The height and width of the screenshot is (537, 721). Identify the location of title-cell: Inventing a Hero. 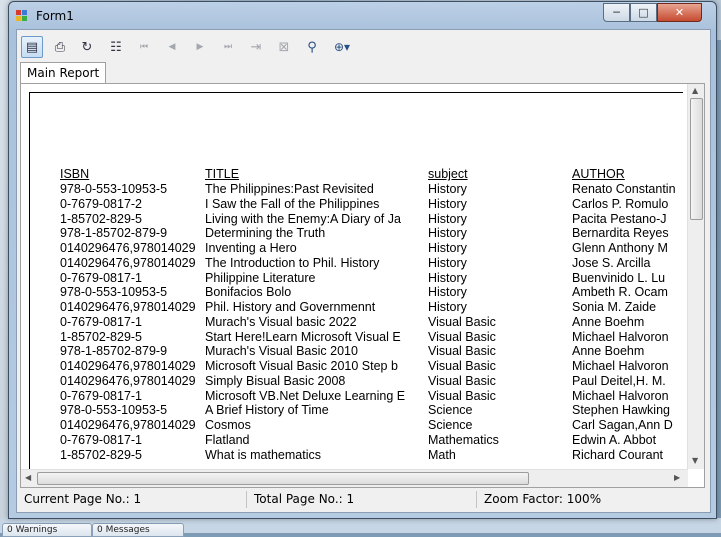
(251, 248).